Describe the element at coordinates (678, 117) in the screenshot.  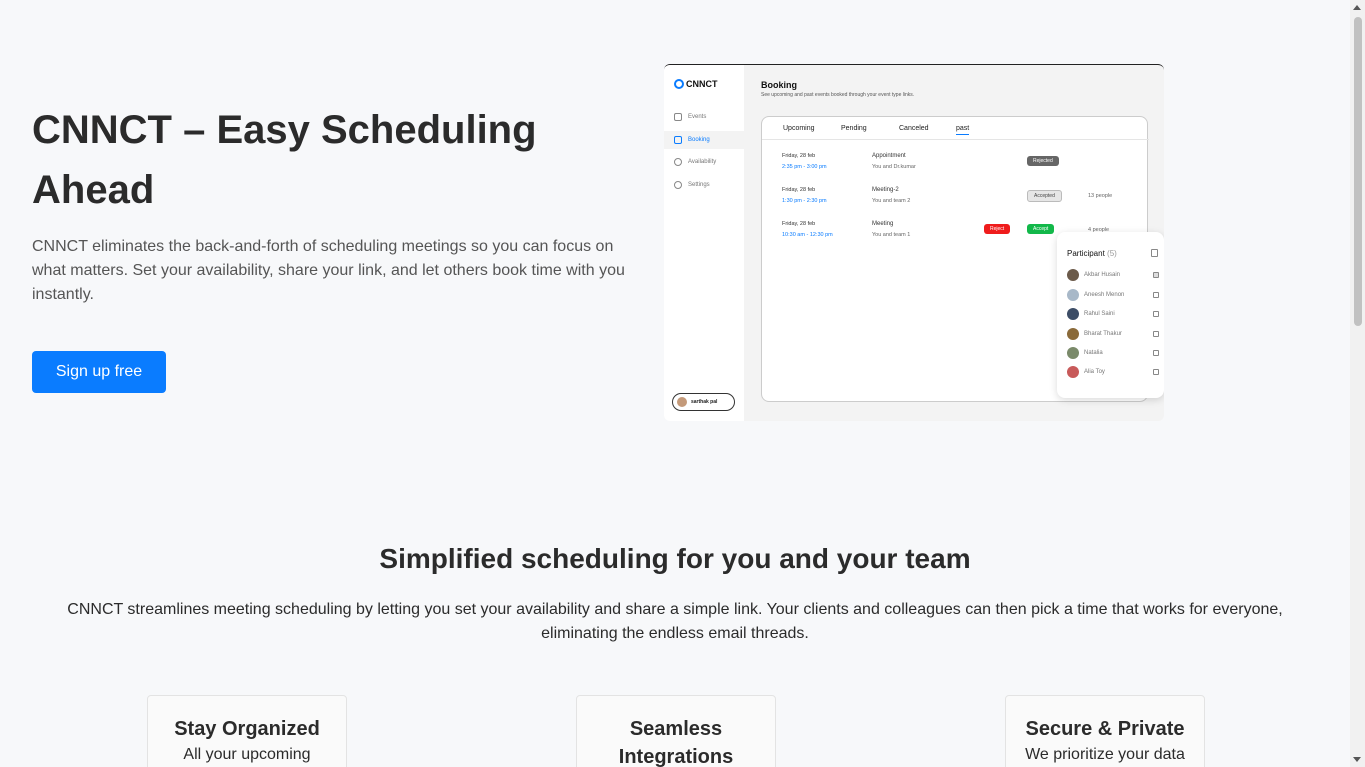
I see `link-icon` at that location.